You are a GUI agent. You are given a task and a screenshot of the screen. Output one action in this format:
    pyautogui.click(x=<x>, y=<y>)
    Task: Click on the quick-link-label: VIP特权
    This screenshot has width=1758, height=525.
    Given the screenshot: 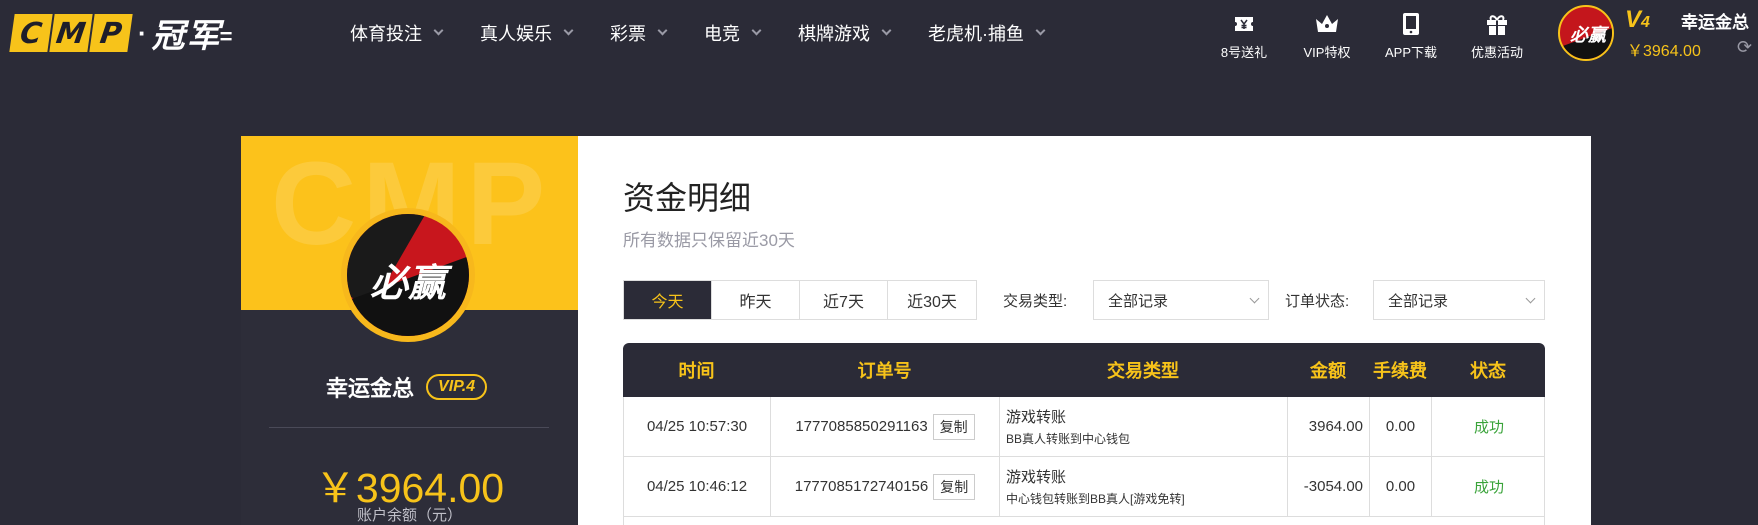 What is the action you would take?
    pyautogui.click(x=1327, y=52)
    